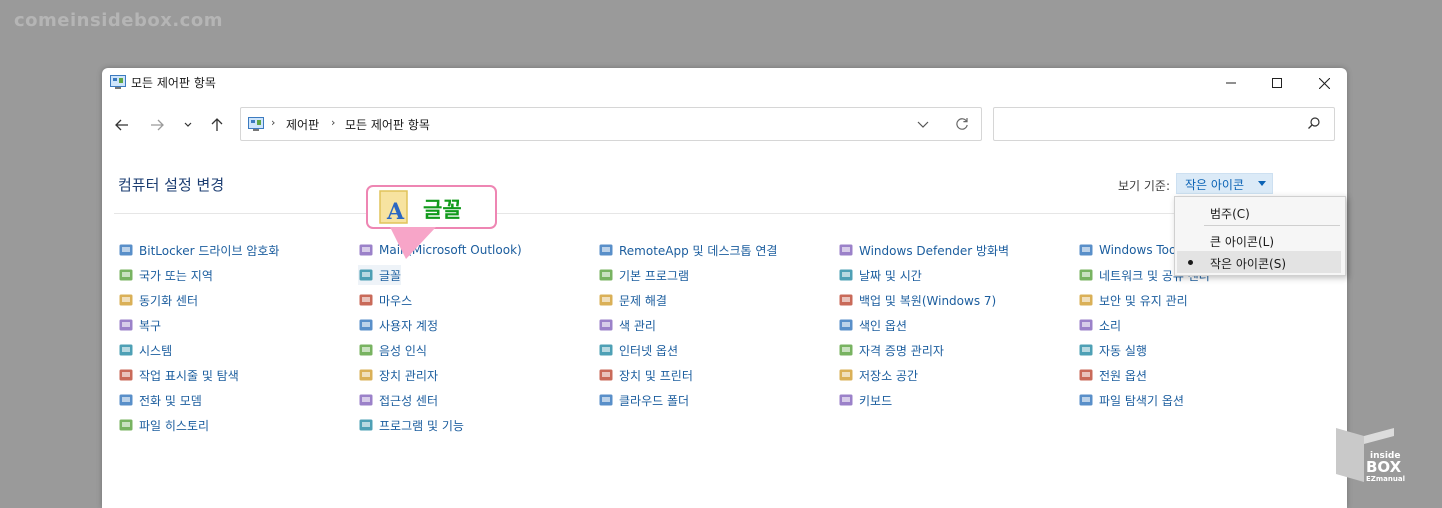 Image resolution: width=1442 pixels, height=508 pixels. I want to click on control-panel-item: 시스템, so click(145, 350).